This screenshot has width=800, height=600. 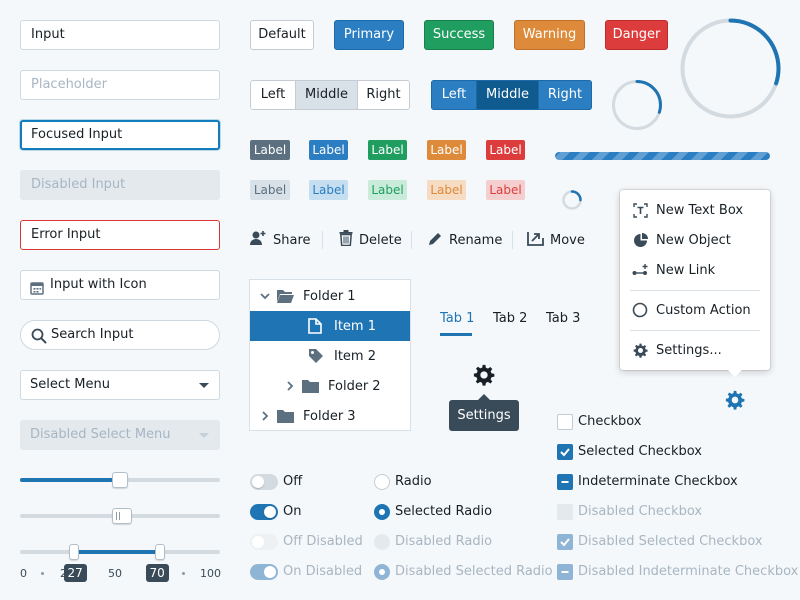 I want to click on tree-view: Folder 1 Item 1 Item 2 Folder 2 Folder 3, so click(x=330, y=355).